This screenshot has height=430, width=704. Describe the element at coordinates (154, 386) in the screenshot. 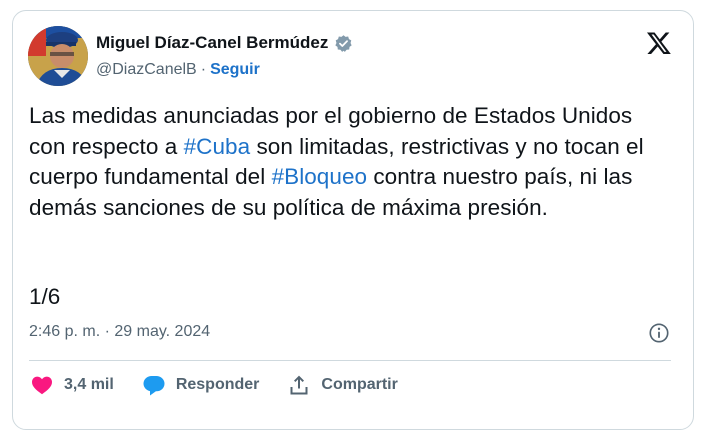

I see `reply-bubble-icon` at that location.